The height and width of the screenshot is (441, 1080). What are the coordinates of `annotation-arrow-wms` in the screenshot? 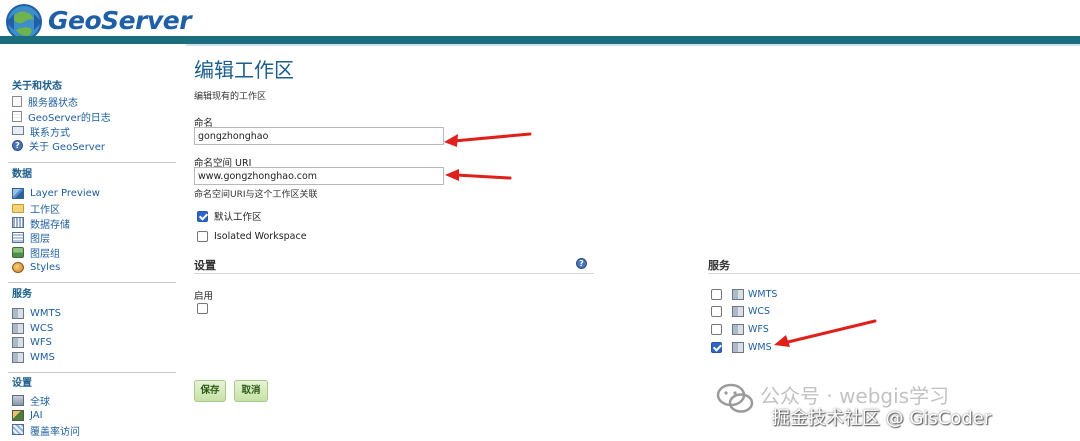 It's located at (825, 333).